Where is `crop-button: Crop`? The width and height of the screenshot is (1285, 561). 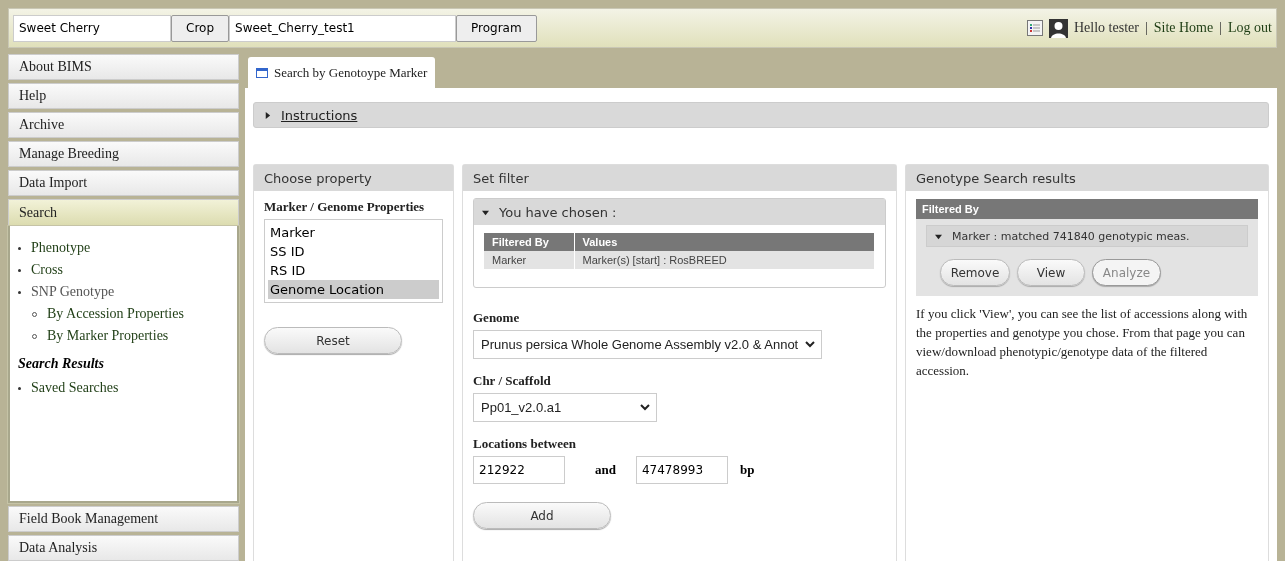
crop-button: Crop is located at coordinates (200, 28).